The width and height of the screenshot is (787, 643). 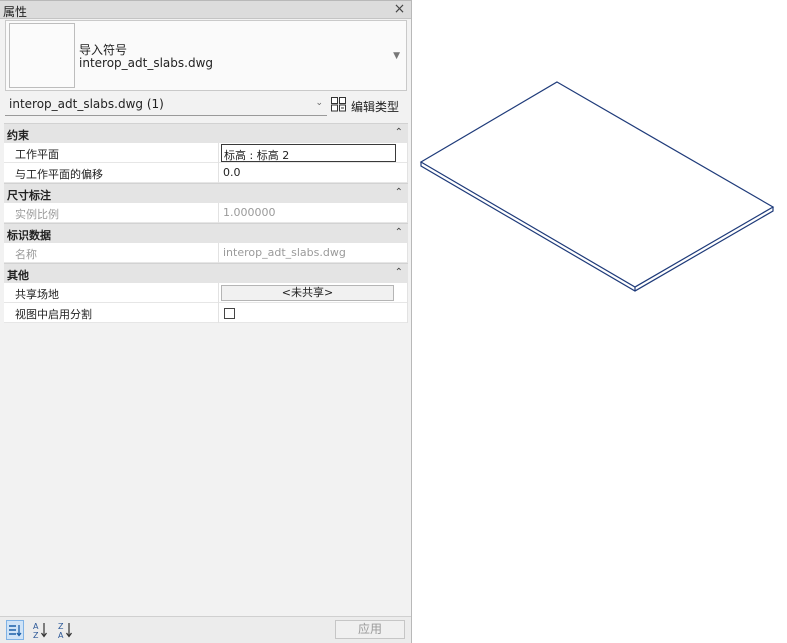 I want to click on palette-title: 属性, so click(x=15, y=12).